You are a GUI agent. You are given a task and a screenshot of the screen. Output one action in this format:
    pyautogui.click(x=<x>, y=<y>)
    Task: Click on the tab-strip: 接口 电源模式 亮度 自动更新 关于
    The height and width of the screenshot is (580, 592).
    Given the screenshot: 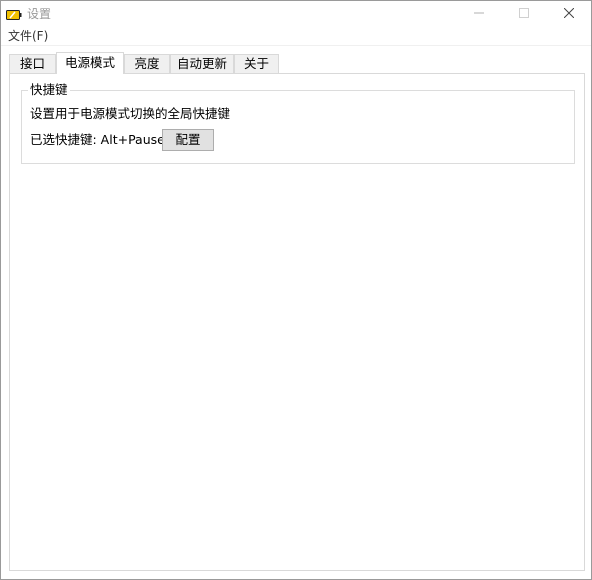 What is the action you would take?
    pyautogui.click(x=296, y=63)
    